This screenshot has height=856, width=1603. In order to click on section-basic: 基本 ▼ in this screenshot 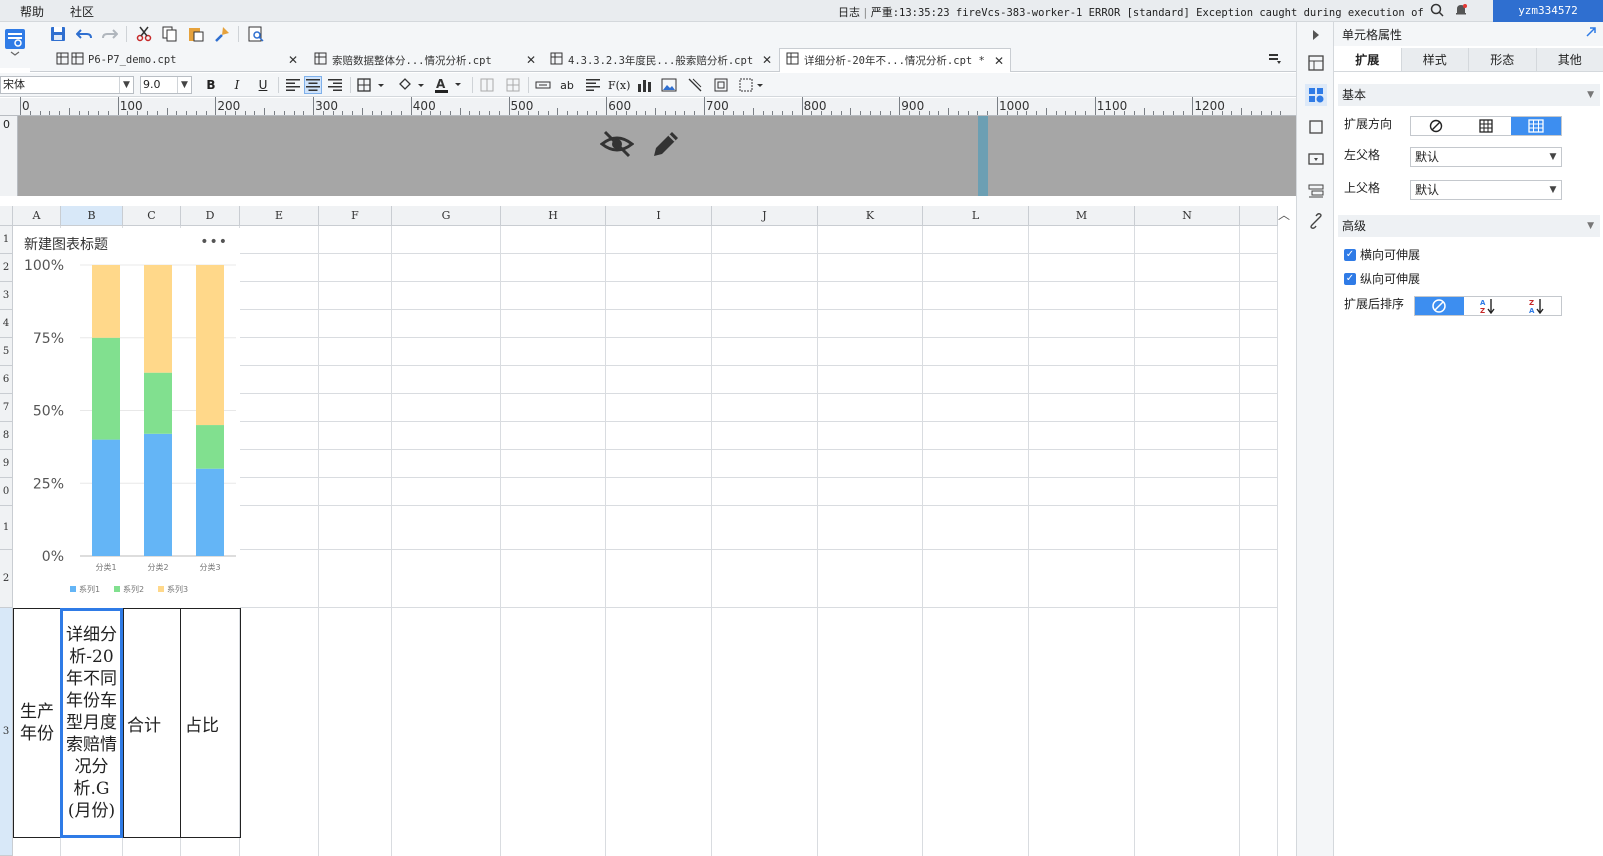, I will do `click(1469, 95)`.